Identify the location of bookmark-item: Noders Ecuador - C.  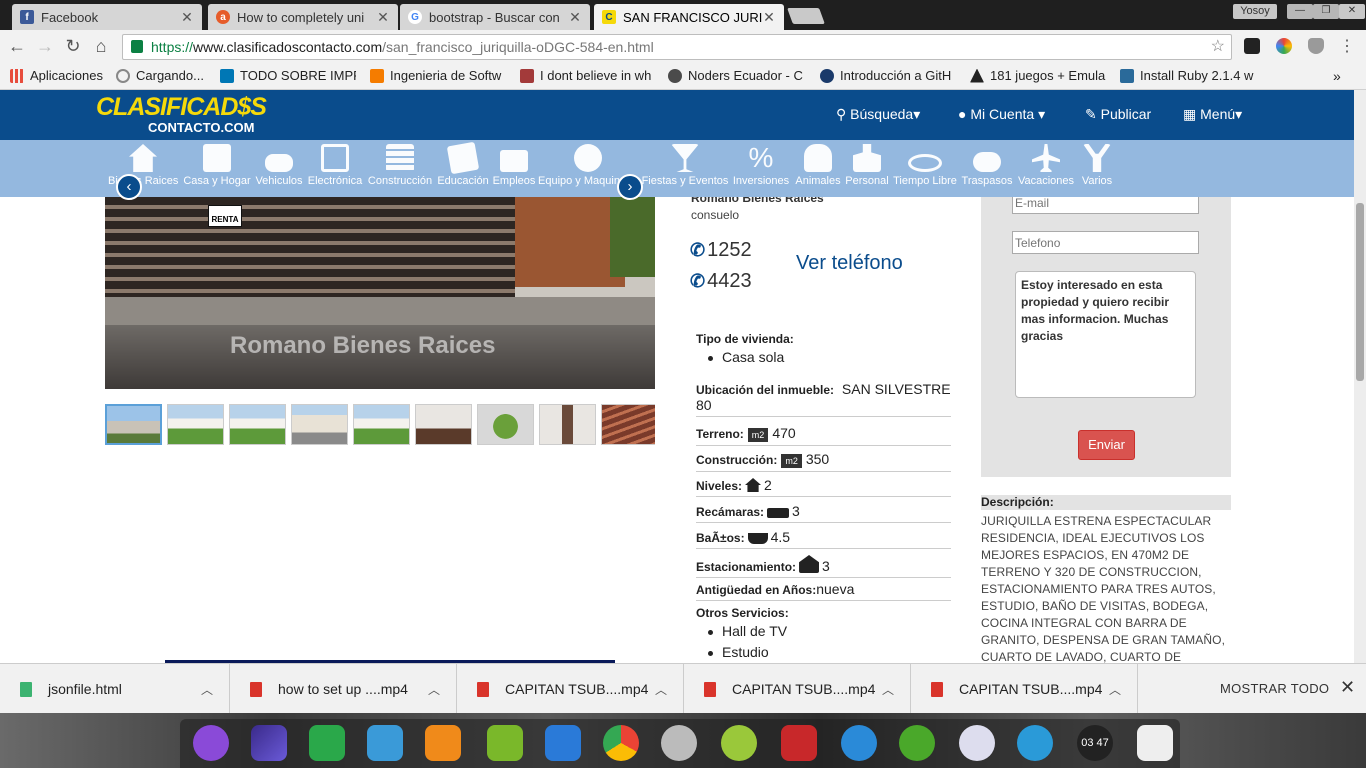
(738, 75).